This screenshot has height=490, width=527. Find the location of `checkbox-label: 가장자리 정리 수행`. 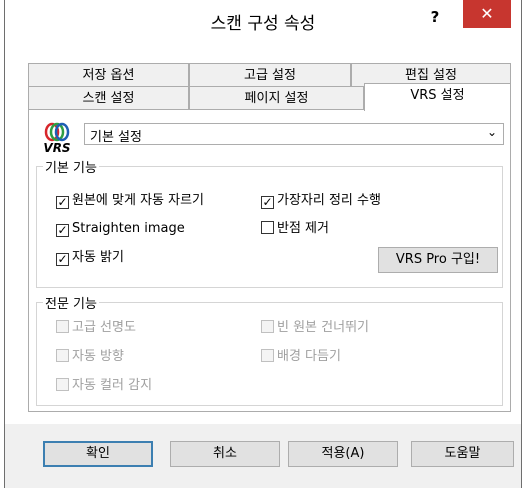

checkbox-label: 가장자리 정리 수행 is located at coordinates (329, 200).